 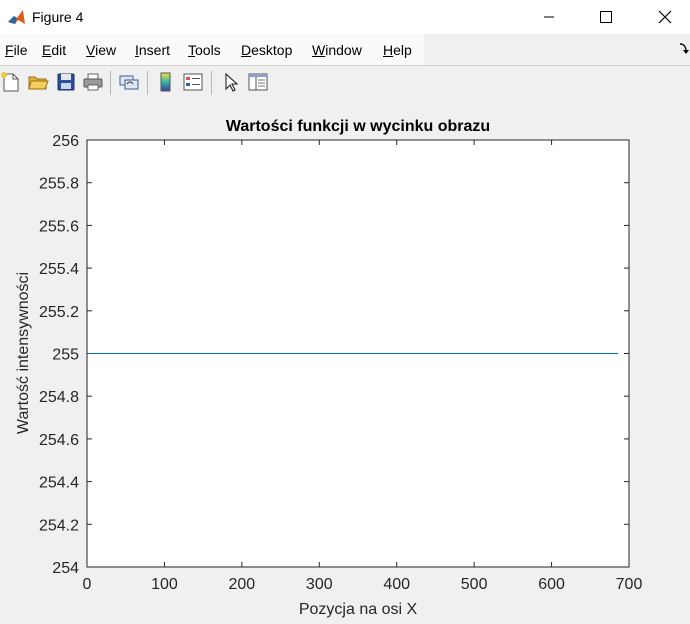 What do you see at coordinates (58, 17) in the screenshot?
I see `window-title: Figure 4` at bounding box center [58, 17].